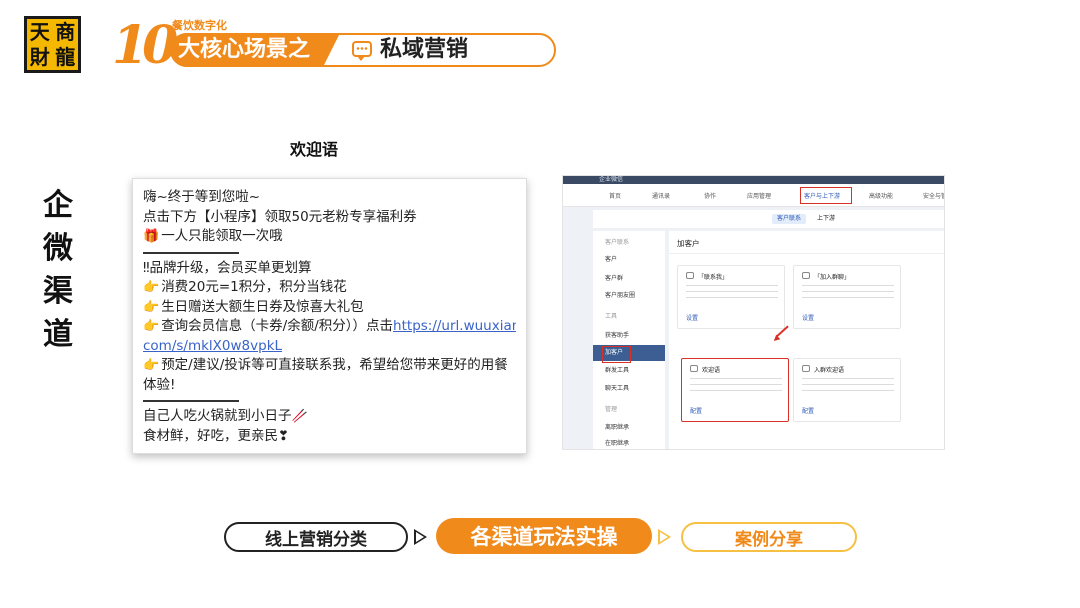 The width and height of the screenshot is (1080, 608). What do you see at coordinates (829, 370) in the screenshot?
I see `feature-card-title: 入群欢迎语` at bounding box center [829, 370].